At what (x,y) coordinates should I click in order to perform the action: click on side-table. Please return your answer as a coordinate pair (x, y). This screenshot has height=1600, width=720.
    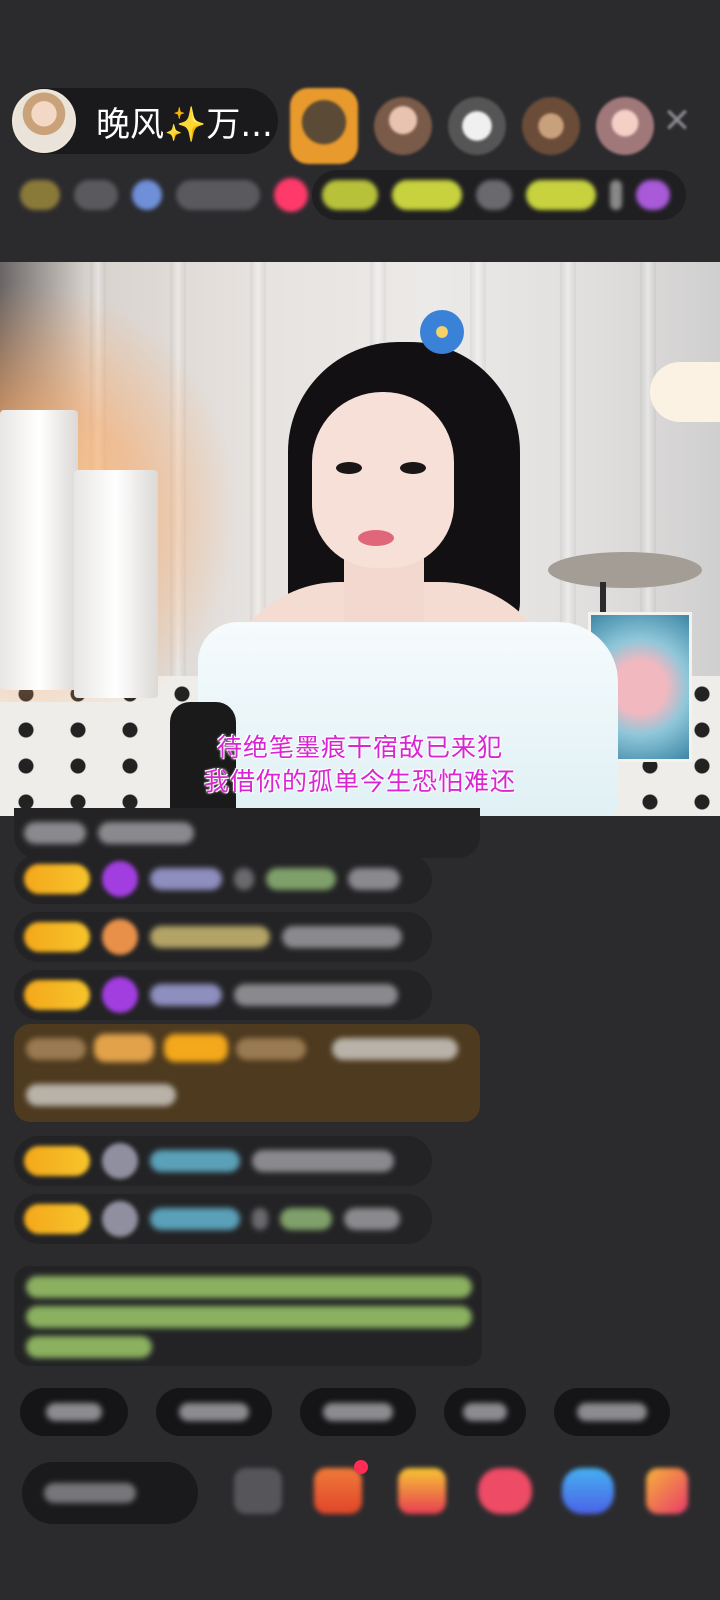
    Looking at the image, I should click on (625, 570).